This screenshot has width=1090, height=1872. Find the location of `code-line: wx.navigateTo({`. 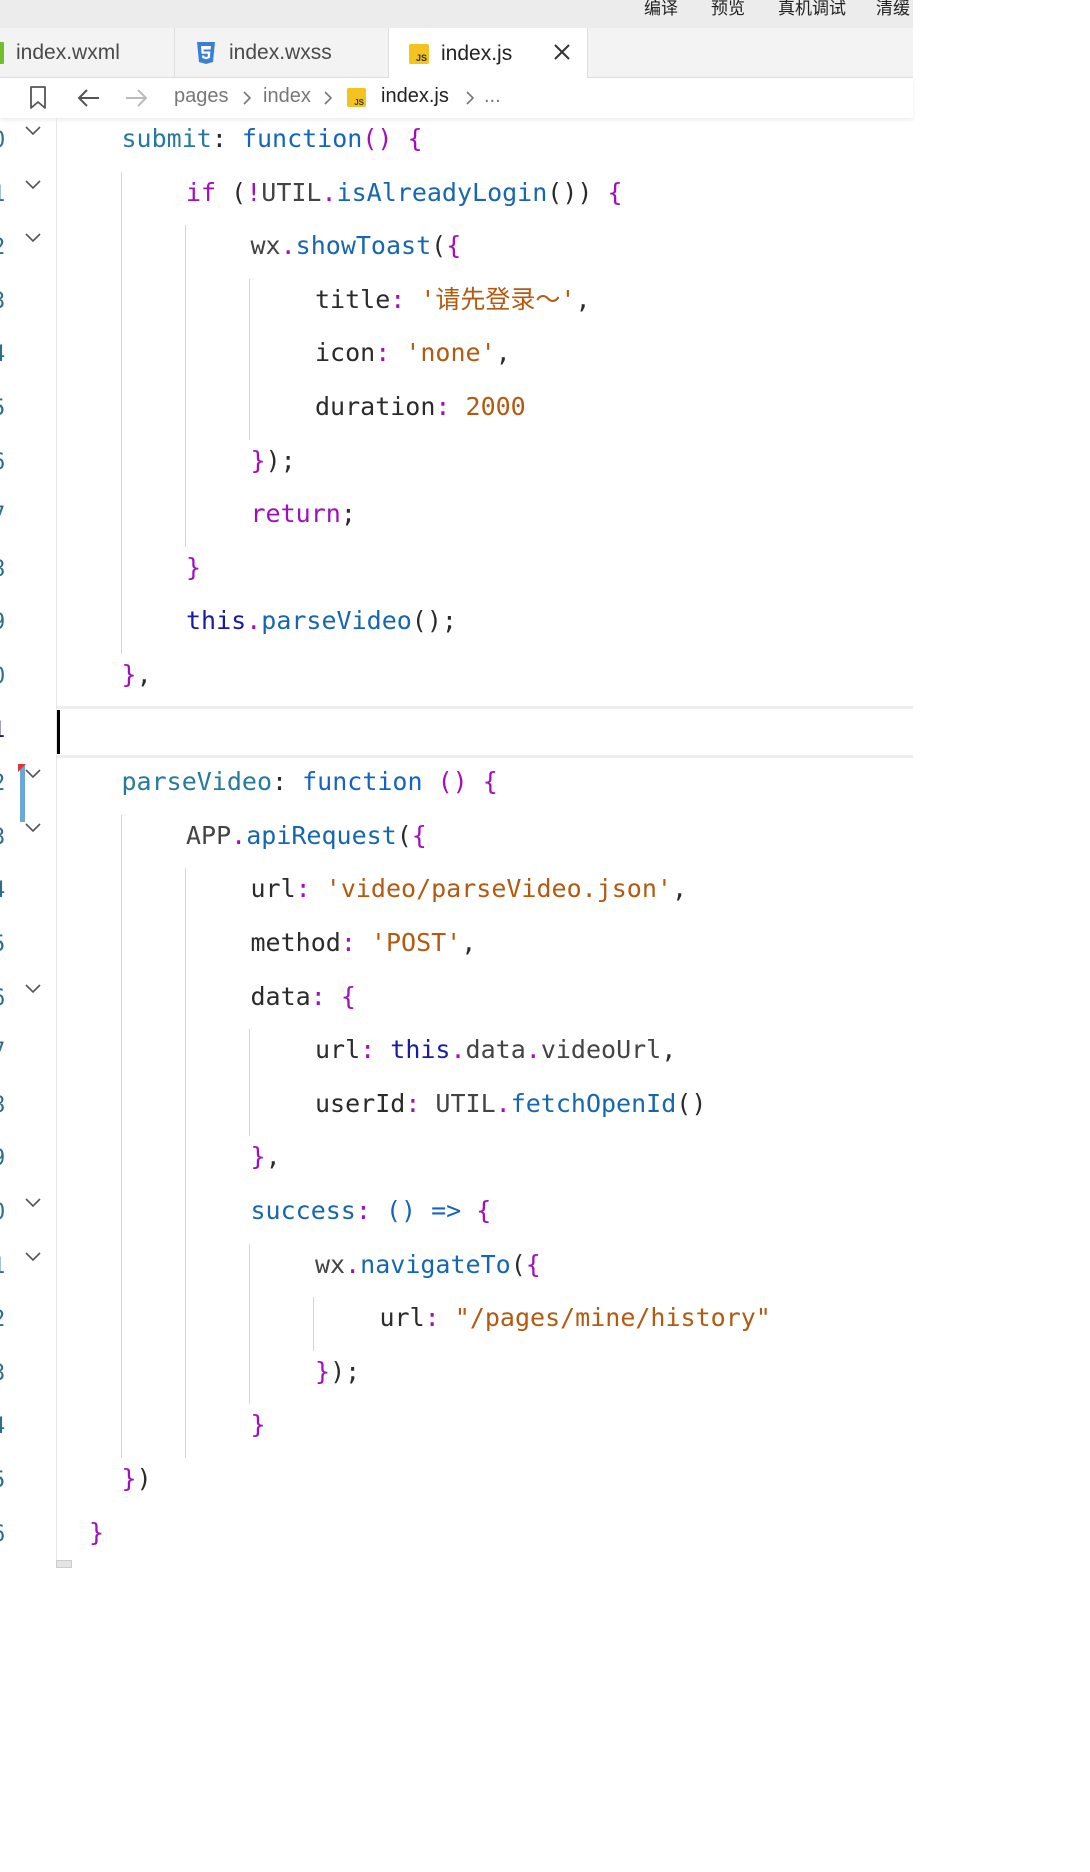

code-line: wx.navigateTo({ is located at coordinates (428, 1270).